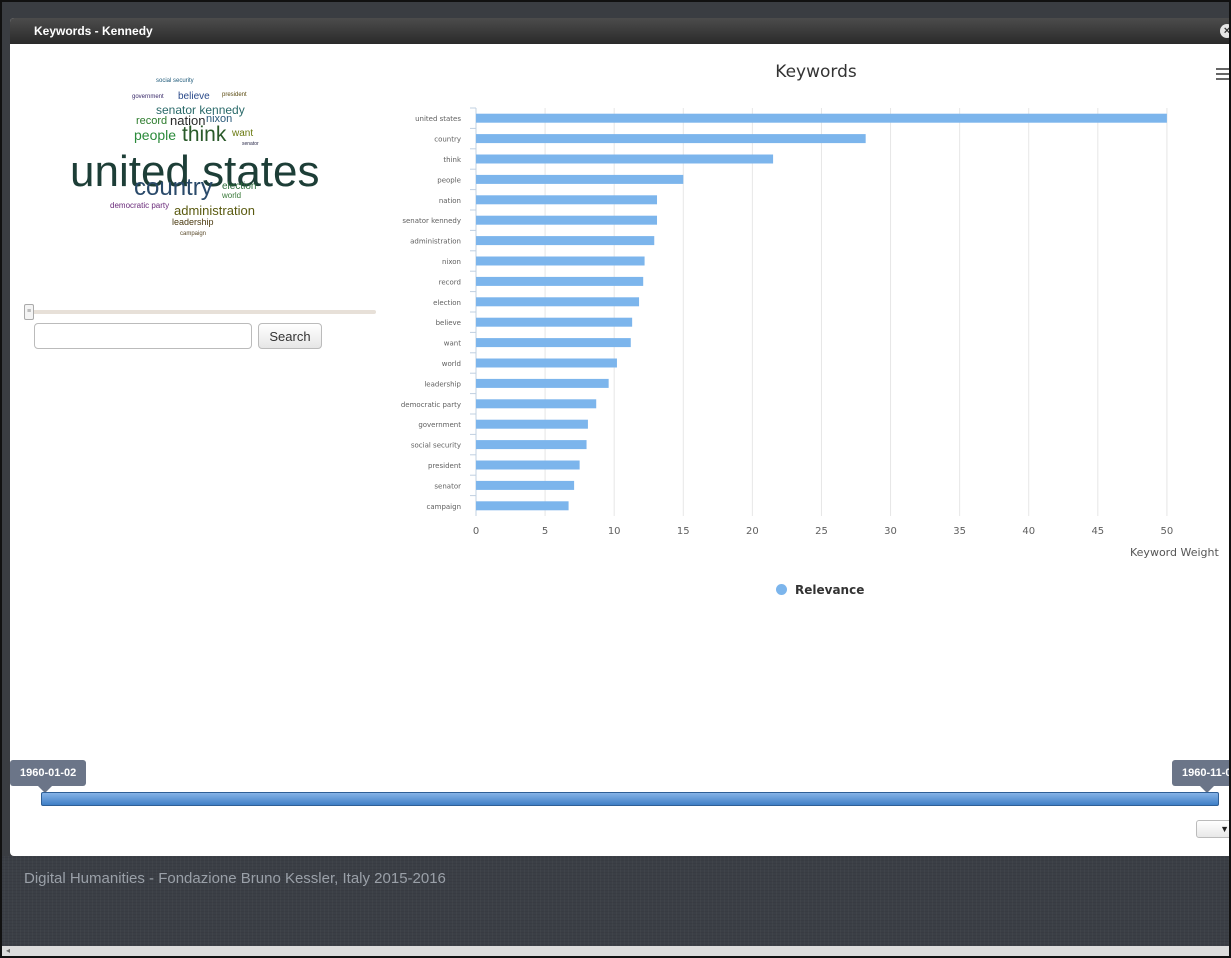  Describe the element at coordinates (452, 160) in the screenshot. I see `y-category-label: think` at that location.